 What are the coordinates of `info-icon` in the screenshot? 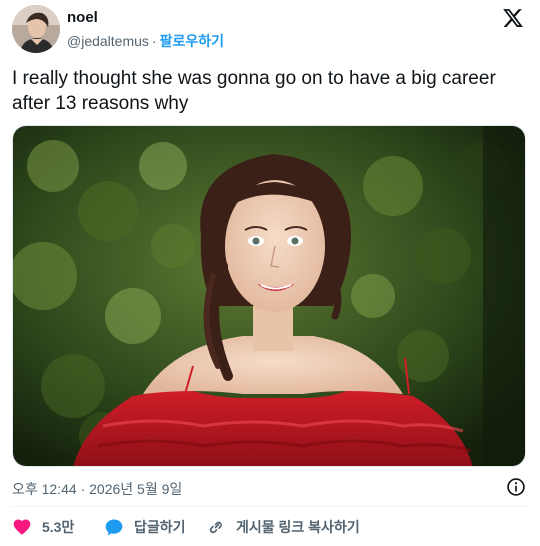 It's located at (516, 487).